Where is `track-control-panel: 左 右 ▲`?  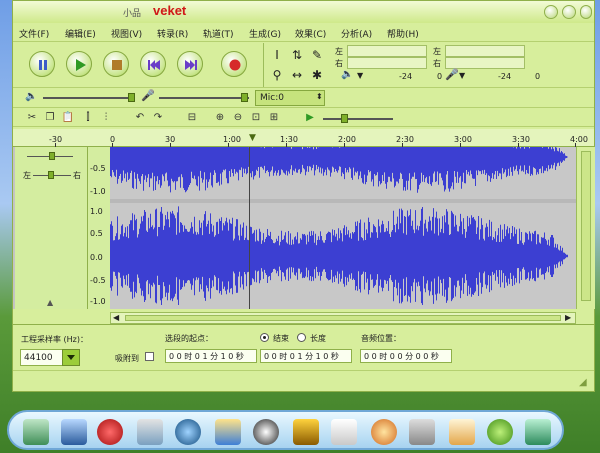
track-control-panel: 左 右 ▲ is located at coordinates (51, 228).